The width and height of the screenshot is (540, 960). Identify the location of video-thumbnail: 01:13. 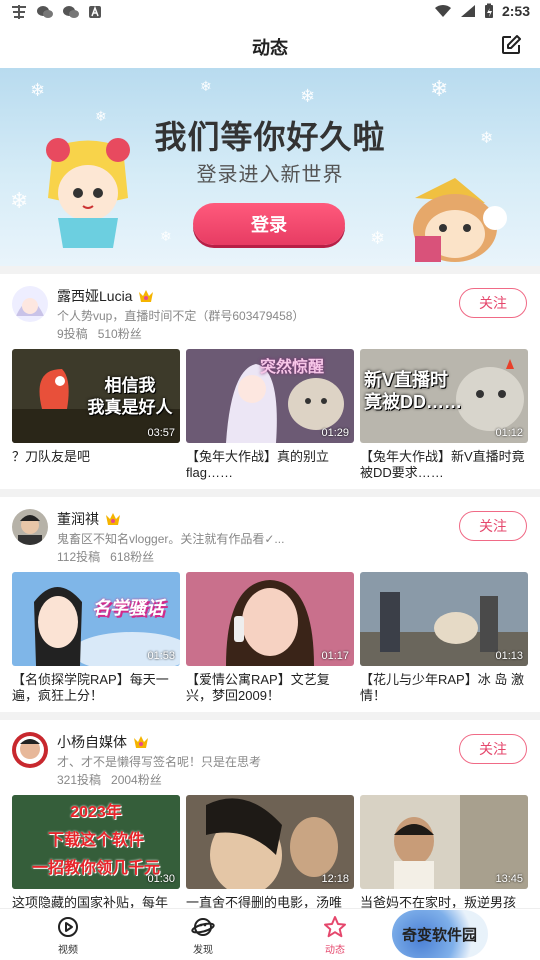
(444, 619).